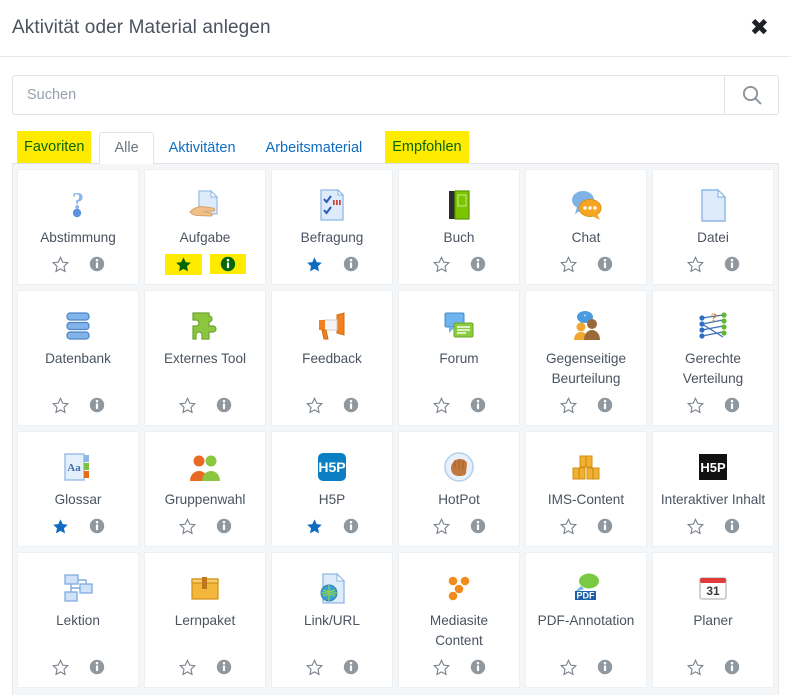  What do you see at coordinates (713, 489) in the screenshot?
I see `activity-card: H5P Interaktiver Inhalt` at bounding box center [713, 489].